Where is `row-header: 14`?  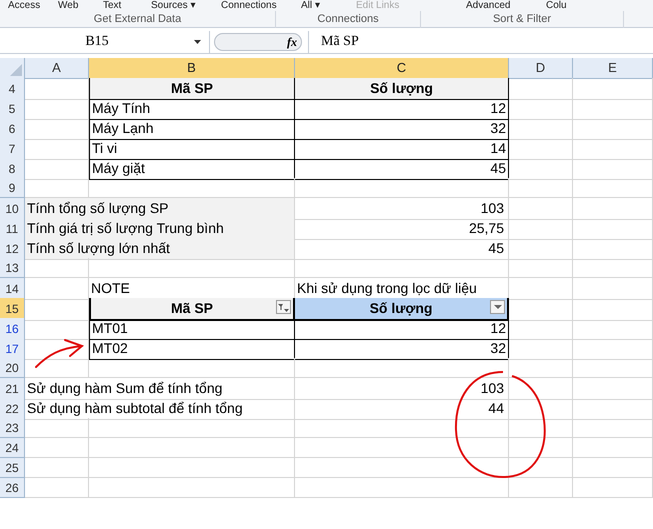
row-header: 14 is located at coordinates (12, 289).